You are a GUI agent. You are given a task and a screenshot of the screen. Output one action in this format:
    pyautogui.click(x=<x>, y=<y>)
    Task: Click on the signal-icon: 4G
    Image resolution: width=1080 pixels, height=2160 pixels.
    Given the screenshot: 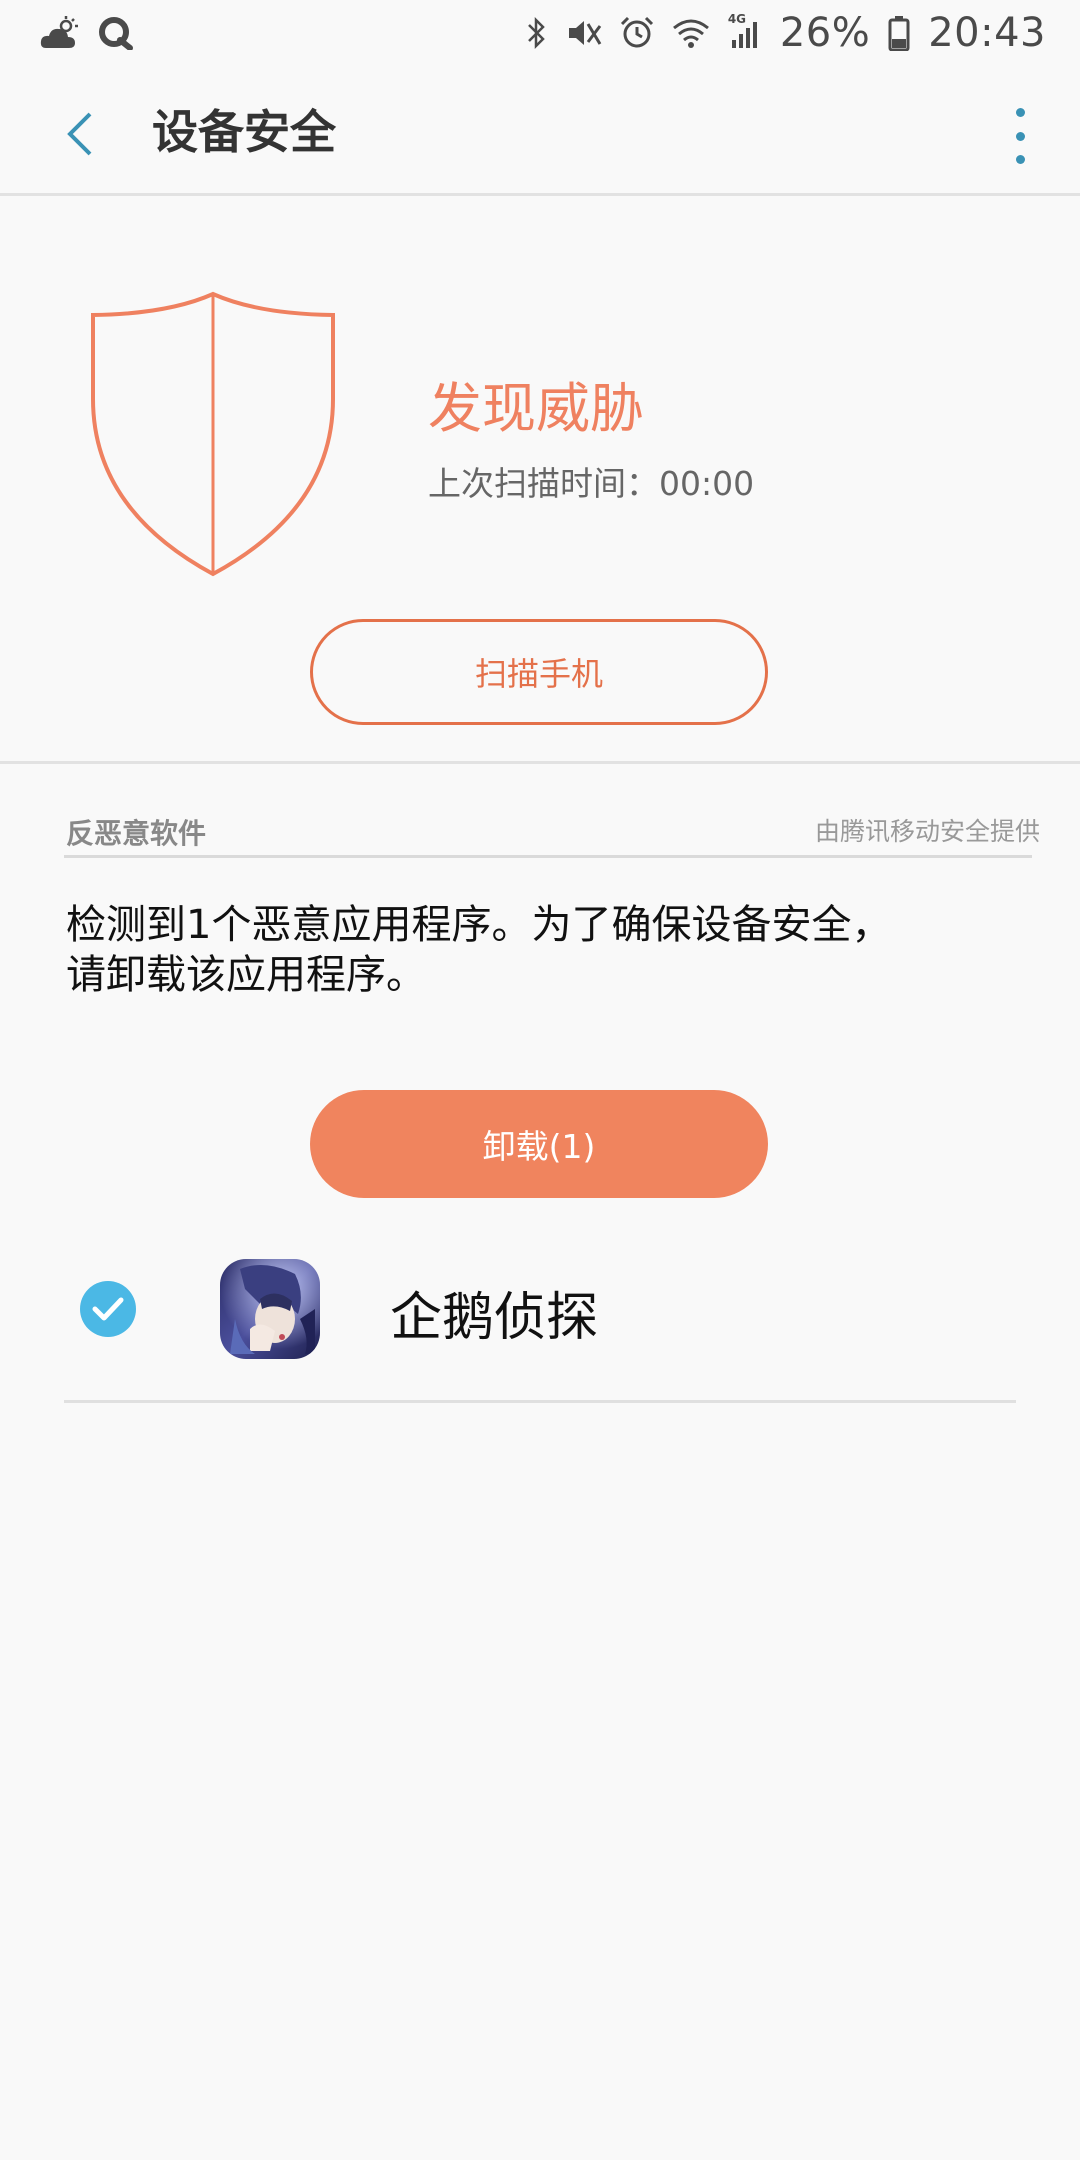 What is the action you would take?
    pyautogui.click(x=745, y=31)
    